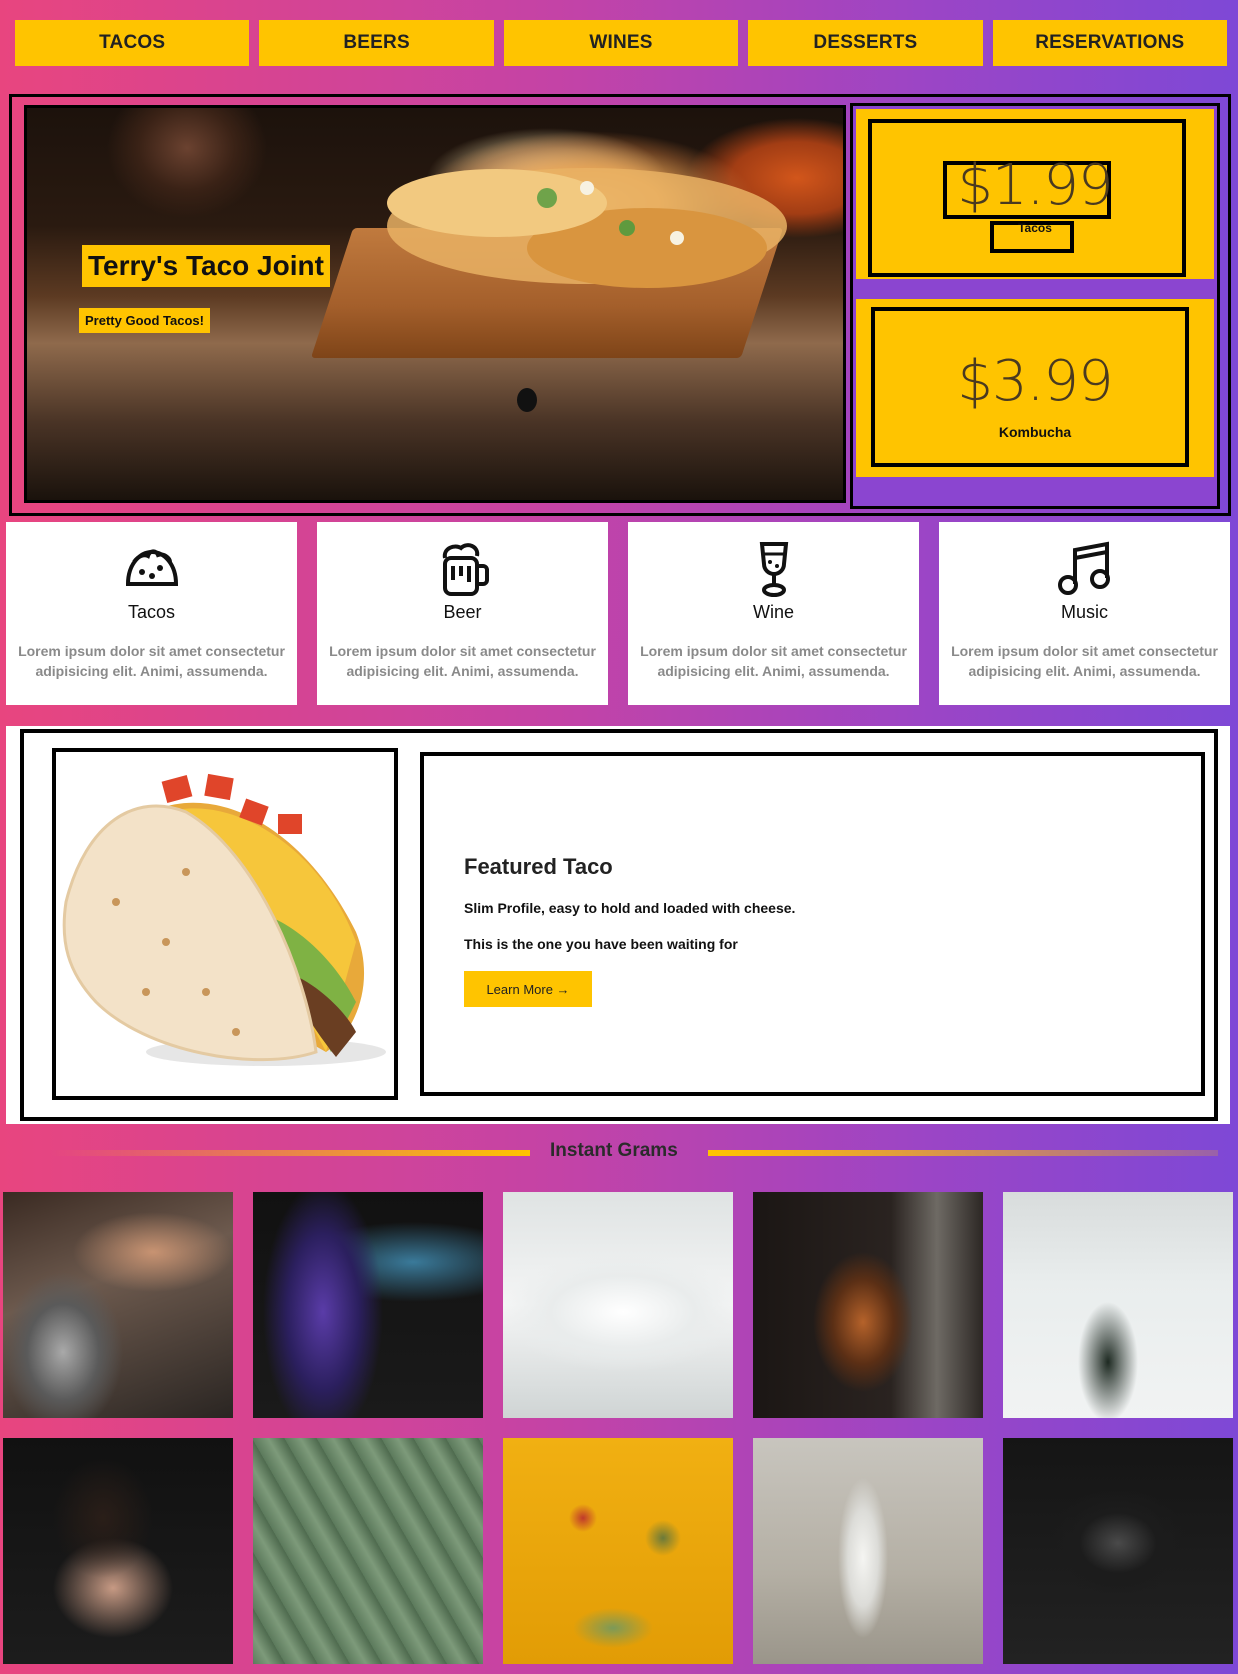  What do you see at coordinates (865, 43) in the screenshot?
I see `nav-desserts: DESSERTS` at bounding box center [865, 43].